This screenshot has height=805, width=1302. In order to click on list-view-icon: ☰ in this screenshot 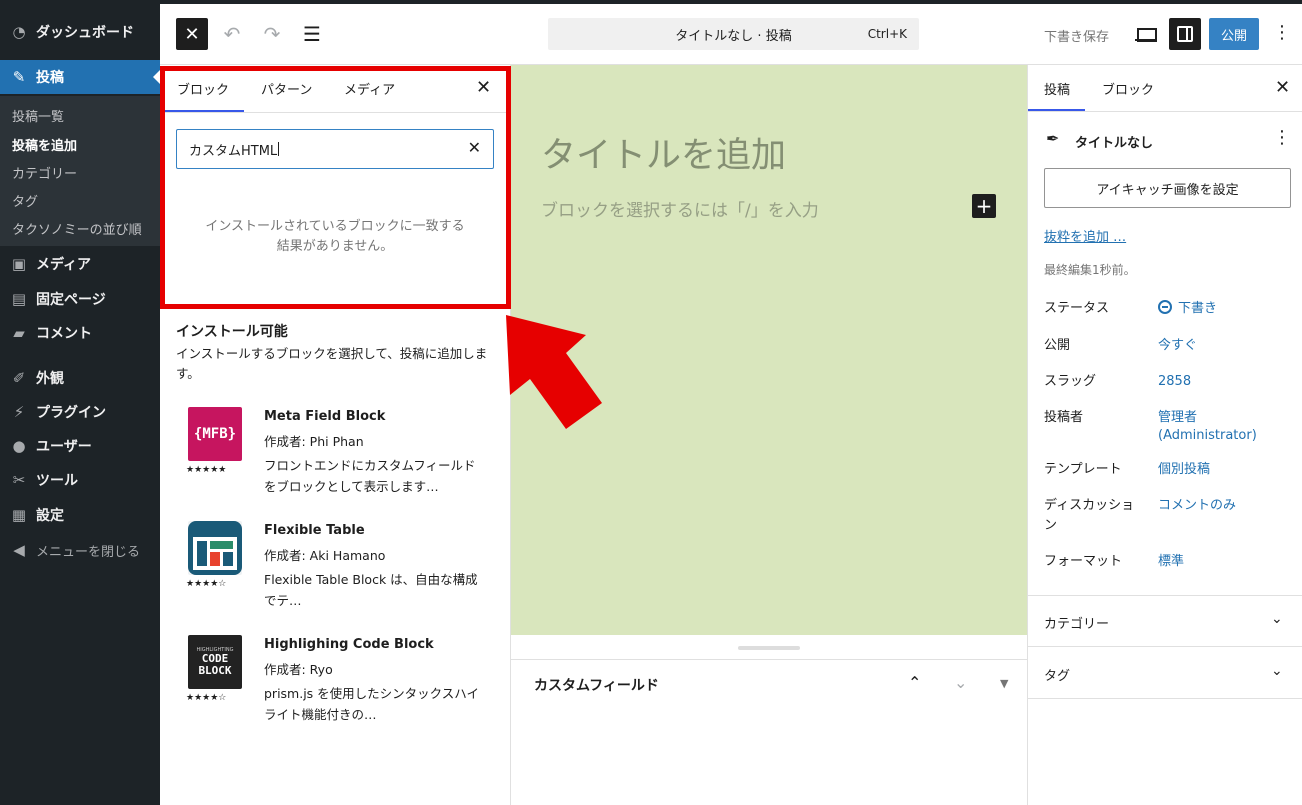, I will do `click(312, 34)`.